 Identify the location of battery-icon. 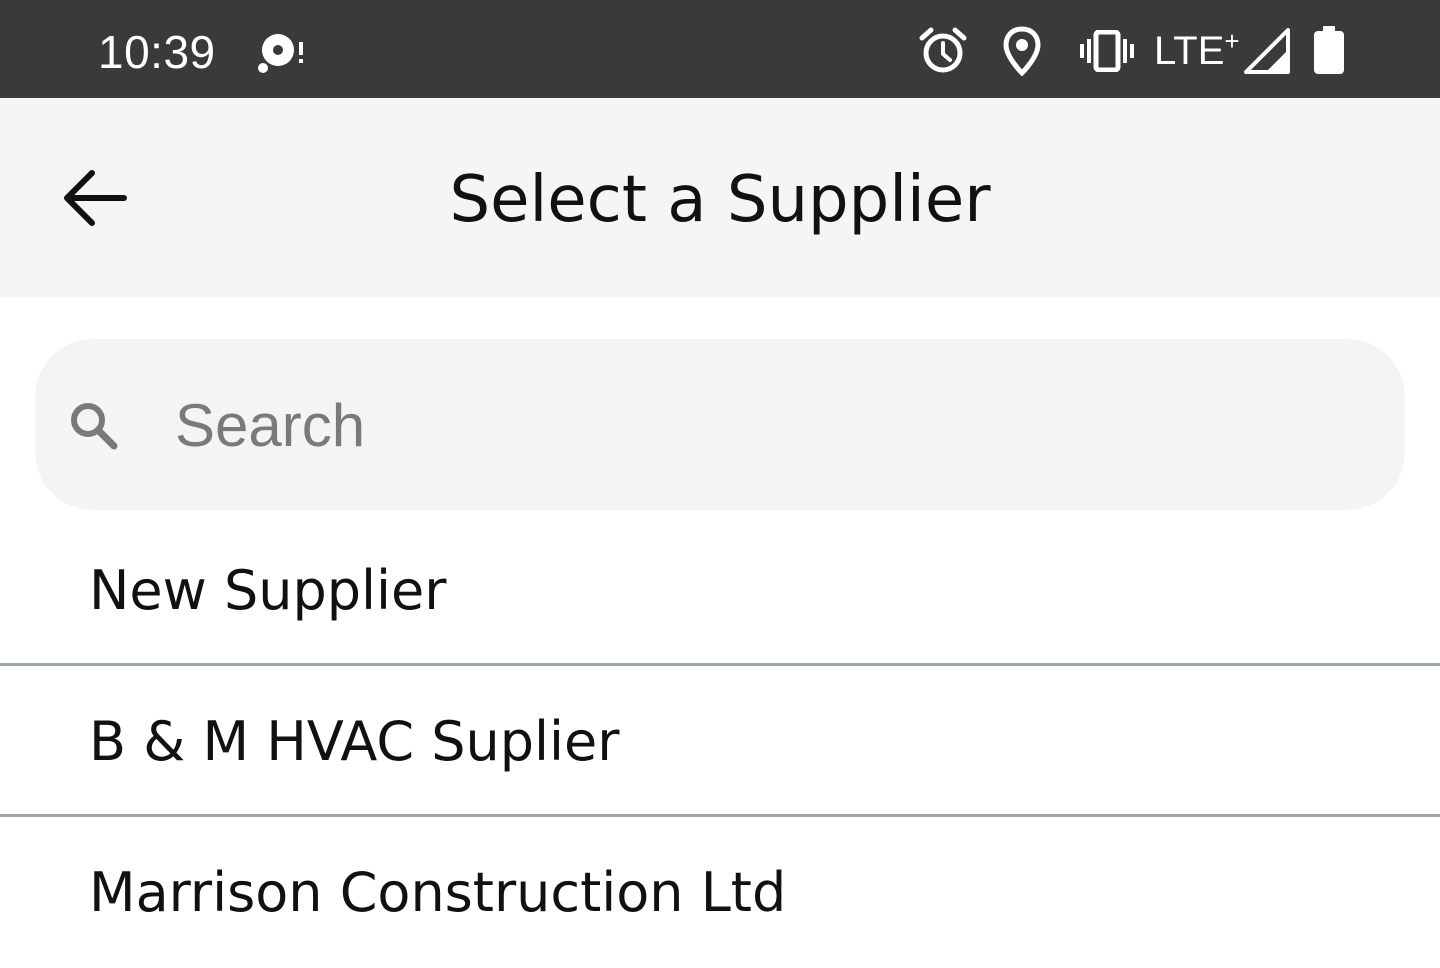
(1329, 50).